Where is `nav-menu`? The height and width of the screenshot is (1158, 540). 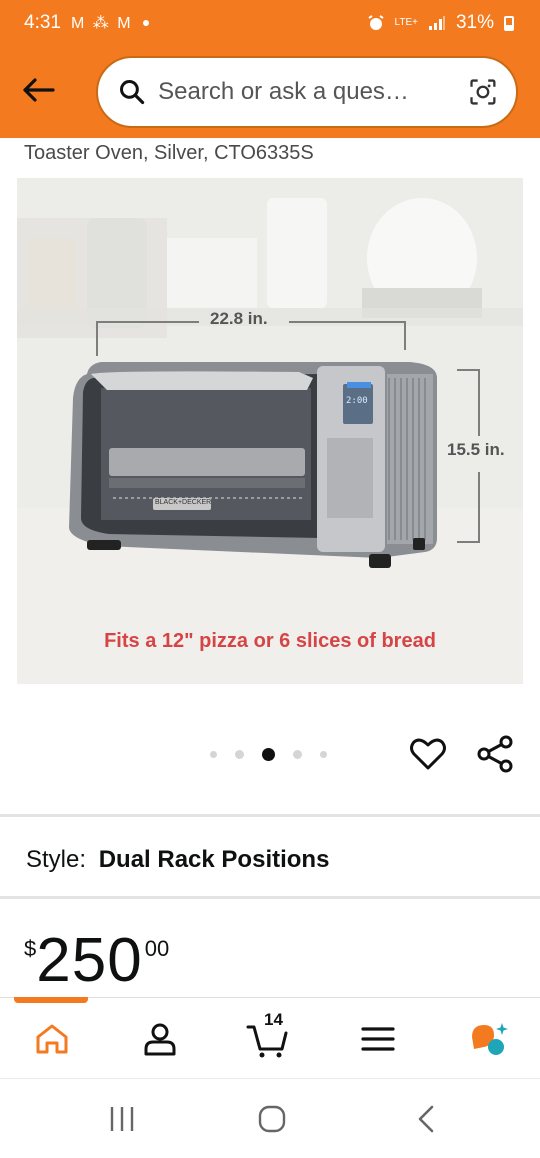 nav-menu is located at coordinates (378, 1039).